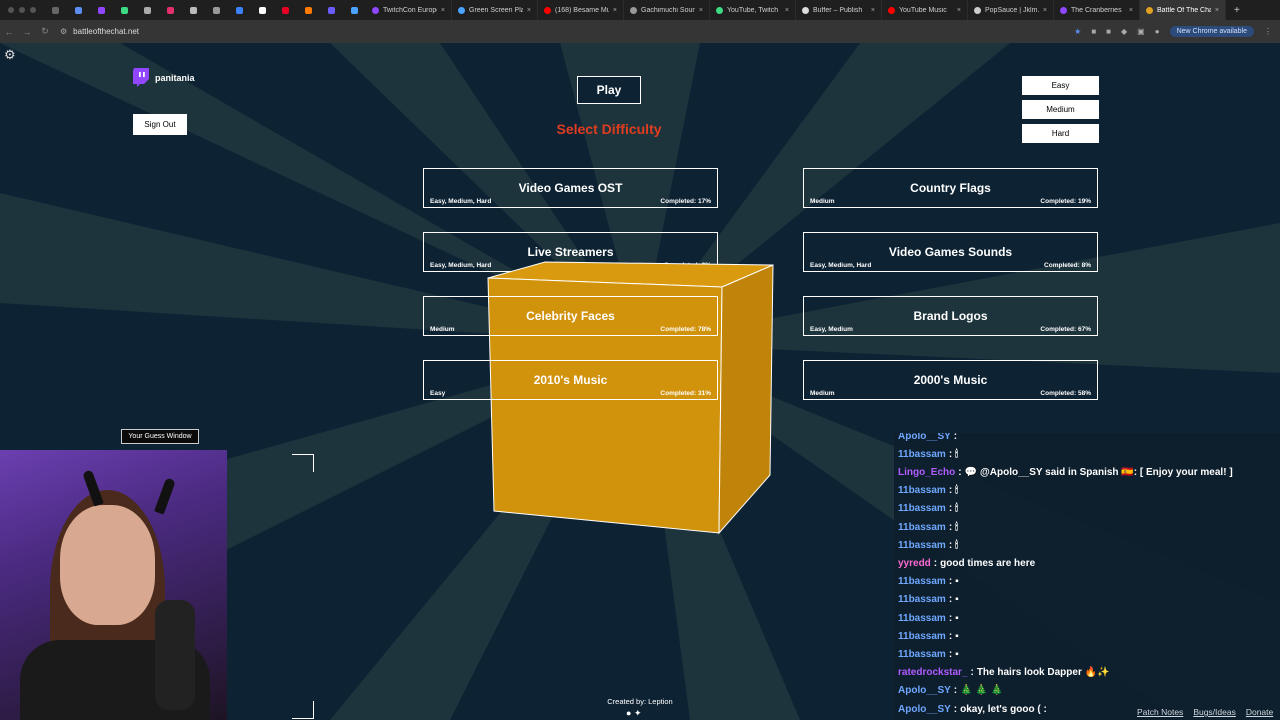  I want to click on chat-username: ratedrockstar_, so click(932, 672).